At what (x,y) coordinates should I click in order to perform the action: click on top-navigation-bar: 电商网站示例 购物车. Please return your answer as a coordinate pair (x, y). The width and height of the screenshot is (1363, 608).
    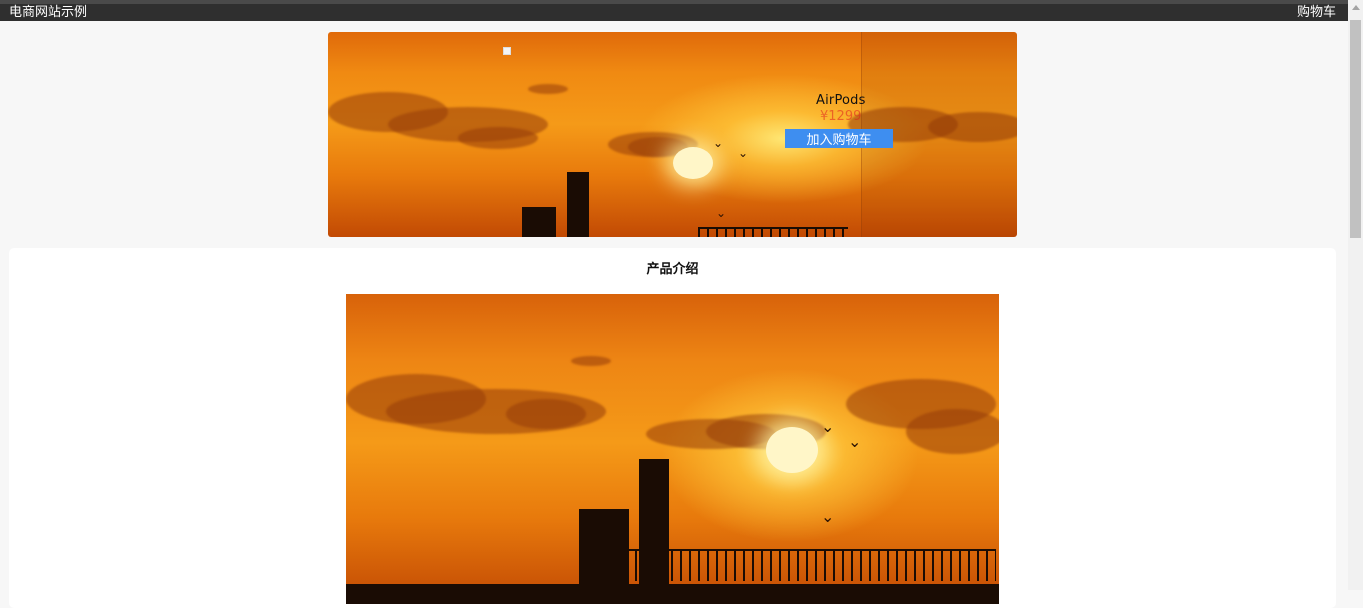
    Looking at the image, I should click on (674, 10).